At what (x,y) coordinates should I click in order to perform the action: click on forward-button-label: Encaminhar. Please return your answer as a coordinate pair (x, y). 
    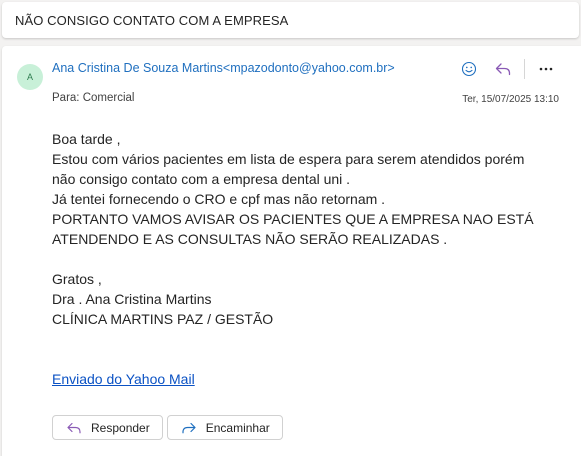
    Looking at the image, I should click on (237, 427).